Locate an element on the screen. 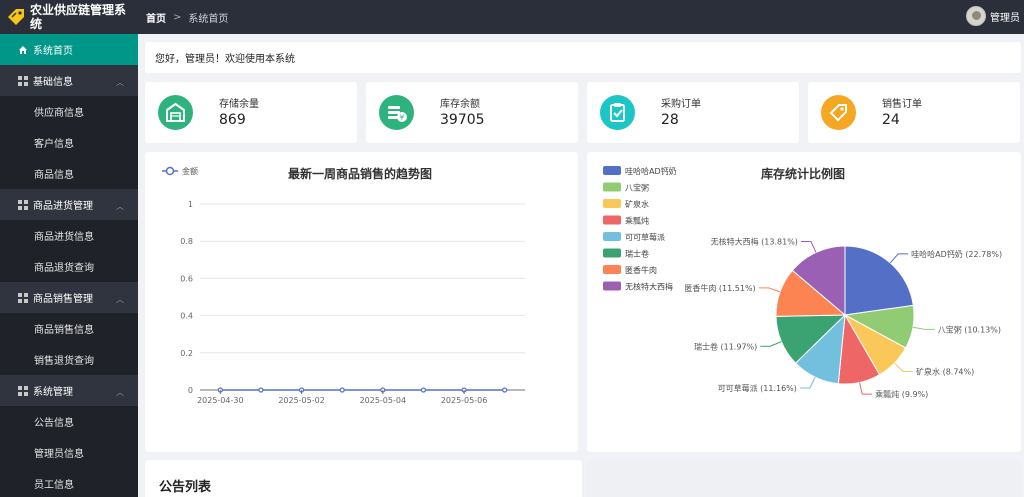  welcome-banner: 您好，管理员！欢迎使用本系统 is located at coordinates (583, 57).